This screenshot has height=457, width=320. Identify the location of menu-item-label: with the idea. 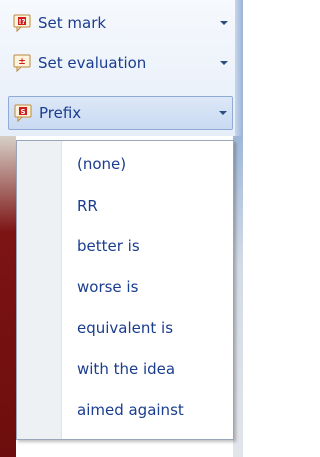
(126, 369).